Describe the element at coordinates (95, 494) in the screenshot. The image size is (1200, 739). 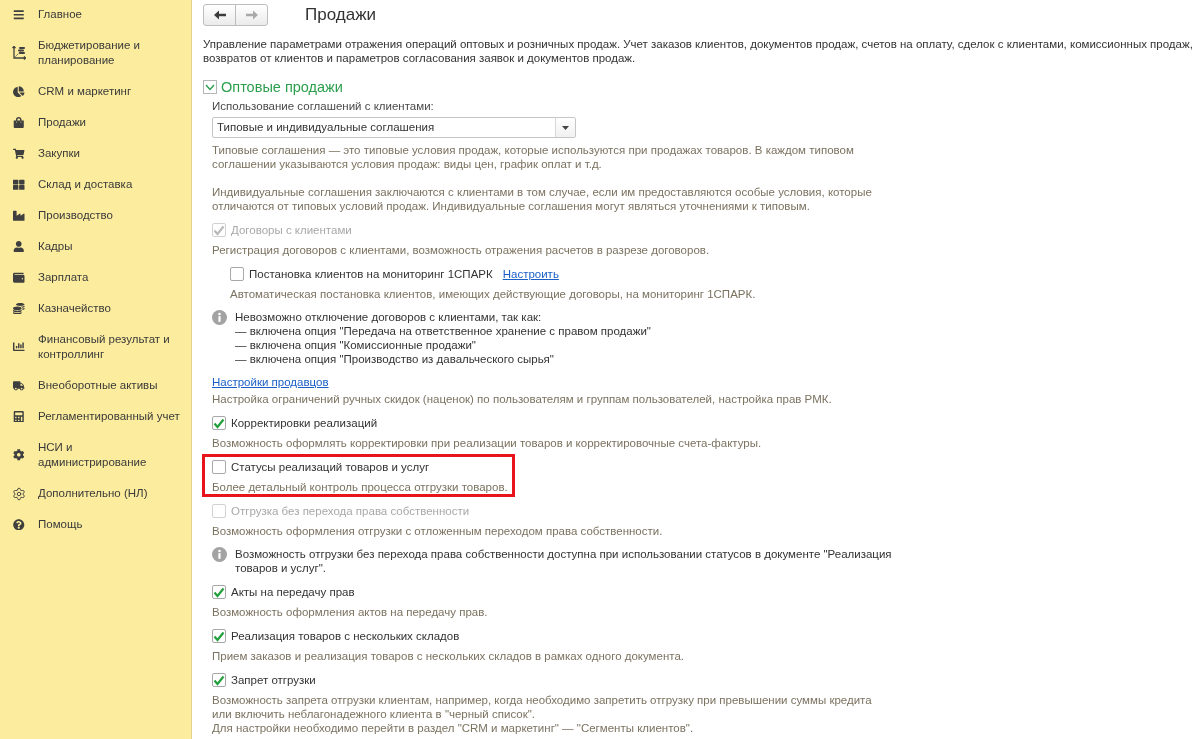
I see `sidebar-item: Дополнительно (НЛ)` at that location.